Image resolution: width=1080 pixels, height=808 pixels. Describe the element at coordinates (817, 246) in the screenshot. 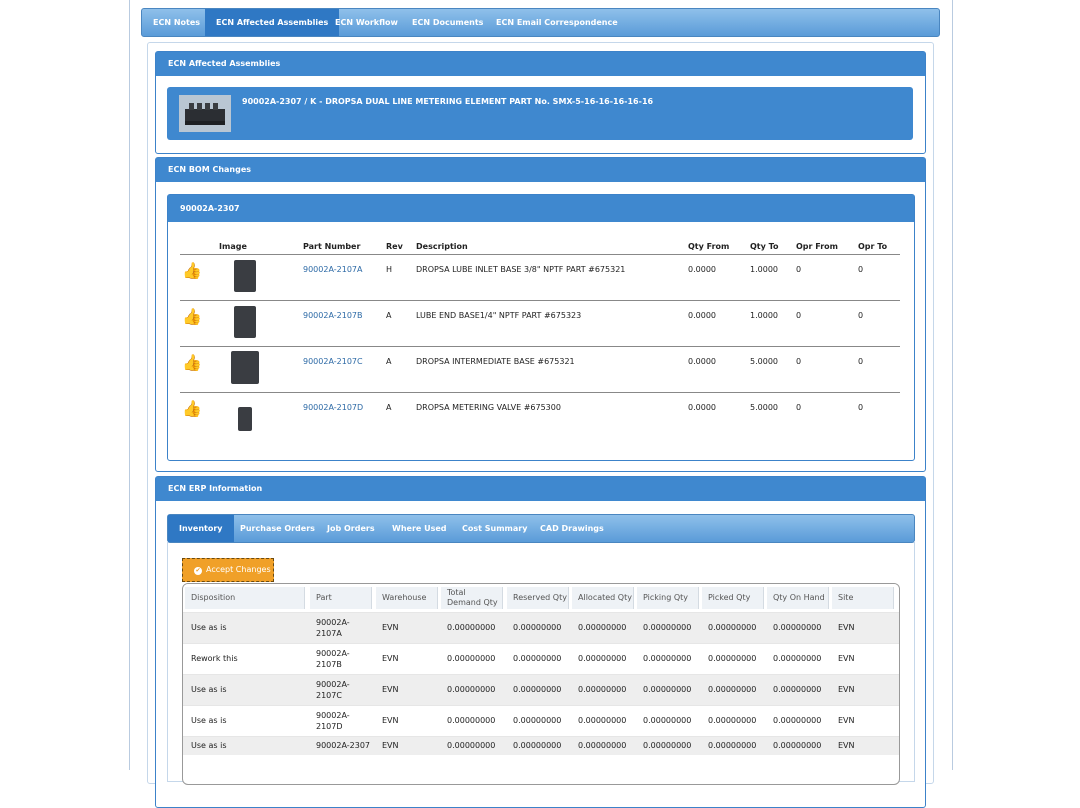

I see `col-opr-from: Opr From` at that location.